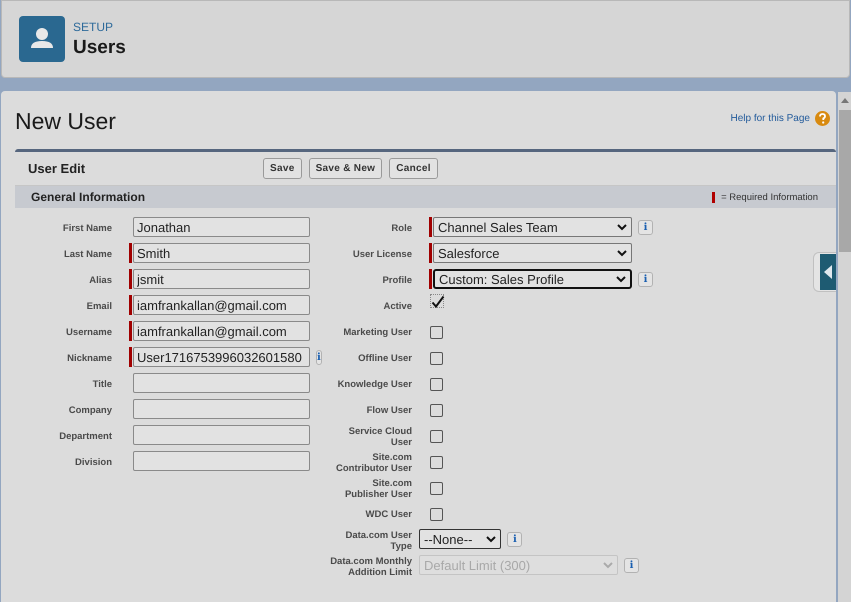 The height and width of the screenshot is (602, 851). What do you see at coordinates (221, 279) in the screenshot?
I see `input-field: jsmit` at bounding box center [221, 279].